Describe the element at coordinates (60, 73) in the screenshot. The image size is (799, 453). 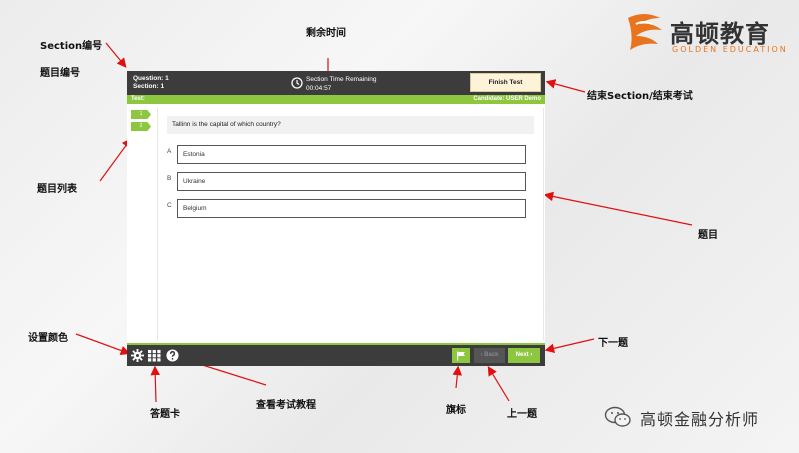
I see `annotation-question-number: 题目编号` at that location.